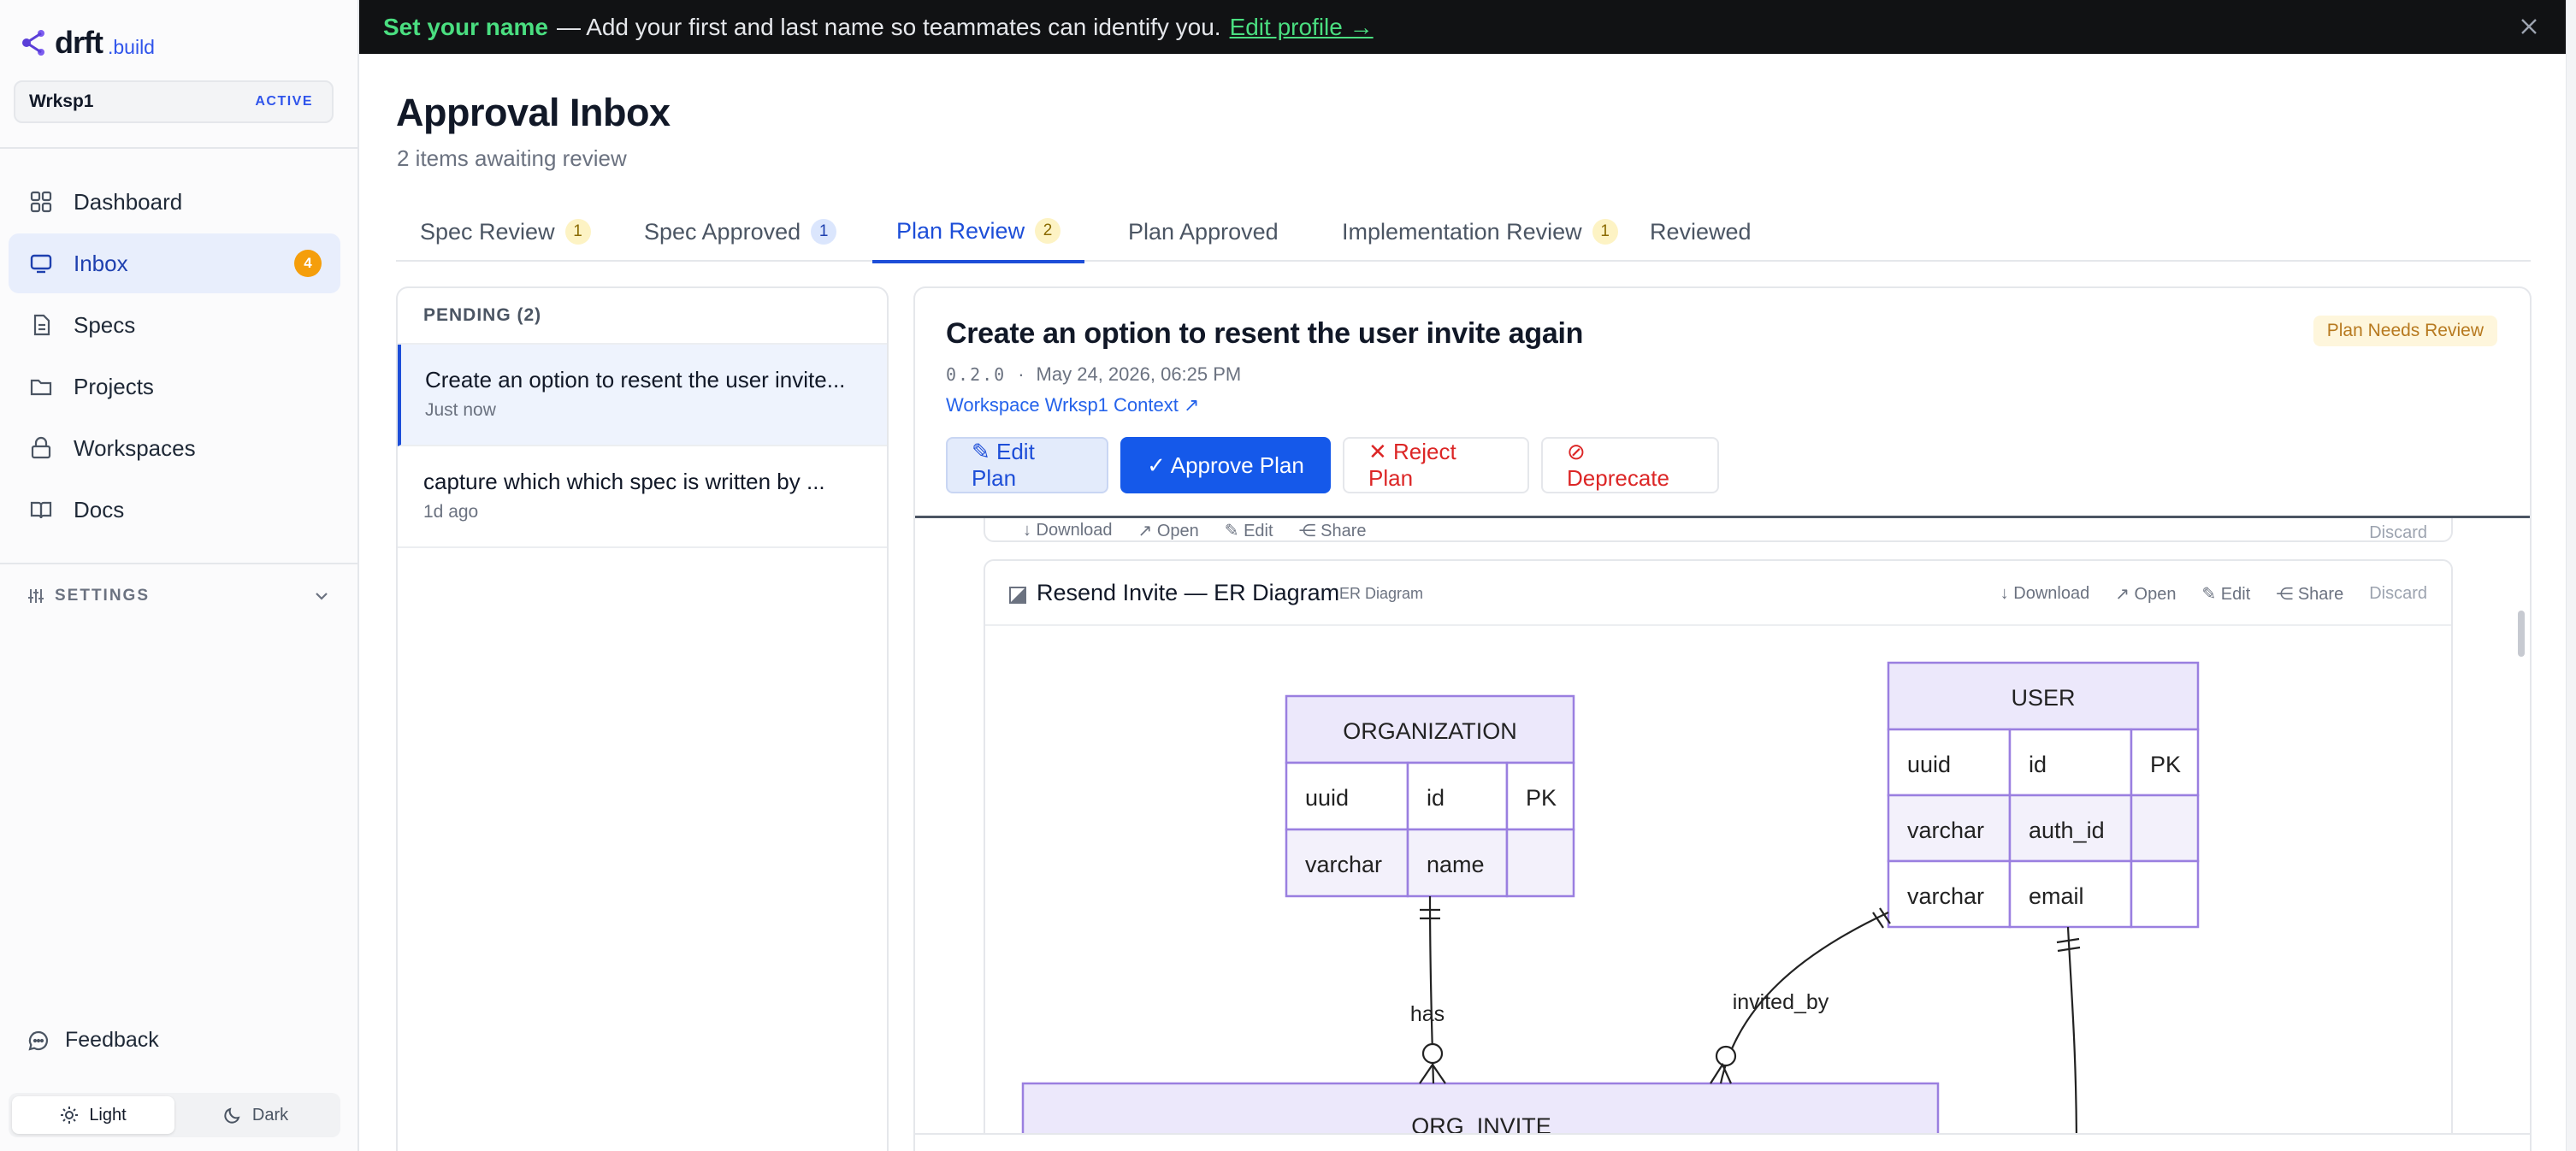 The width and height of the screenshot is (2576, 1151). I want to click on logo: drft .build, so click(87, 42).